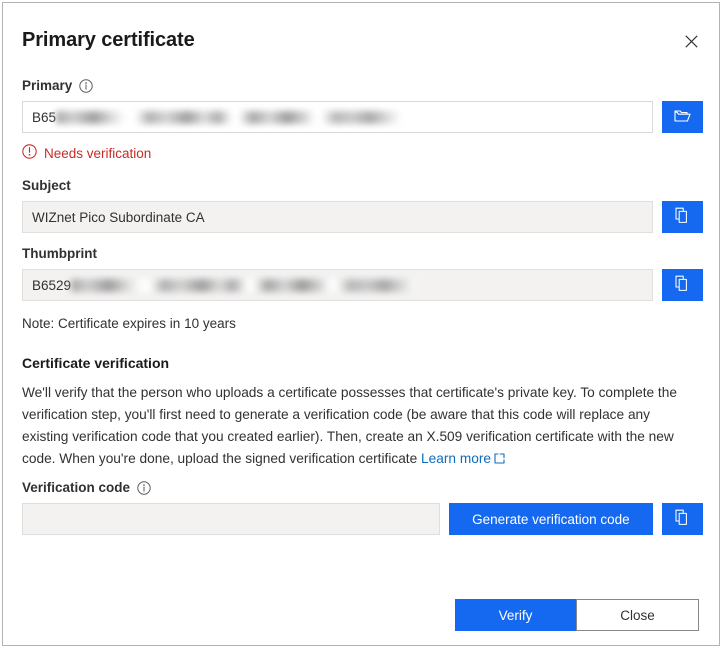 This screenshot has height=648, width=722. What do you see at coordinates (98, 153) in the screenshot?
I see `status-badge-text: Needs verification` at bounding box center [98, 153].